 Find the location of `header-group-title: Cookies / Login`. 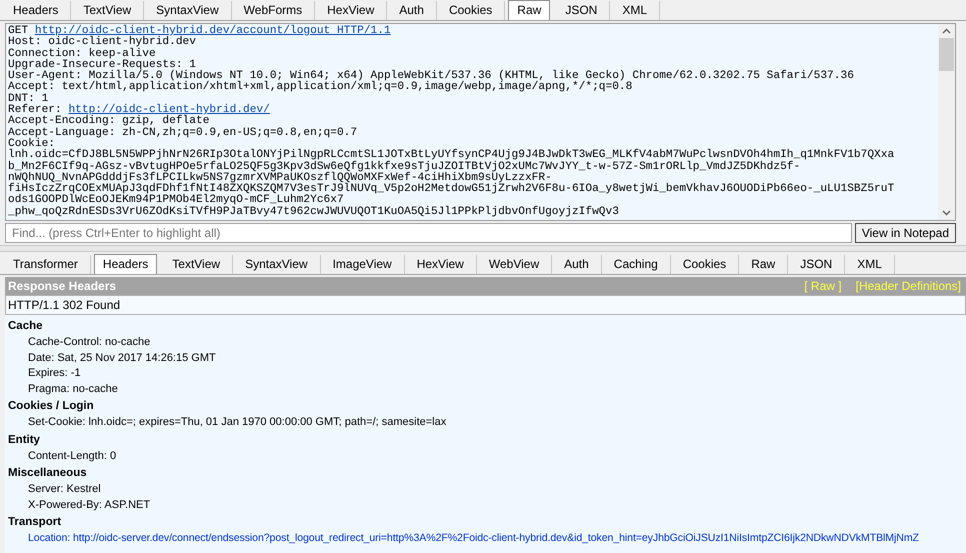

header-group-title: Cookies / Login is located at coordinates (485, 407).